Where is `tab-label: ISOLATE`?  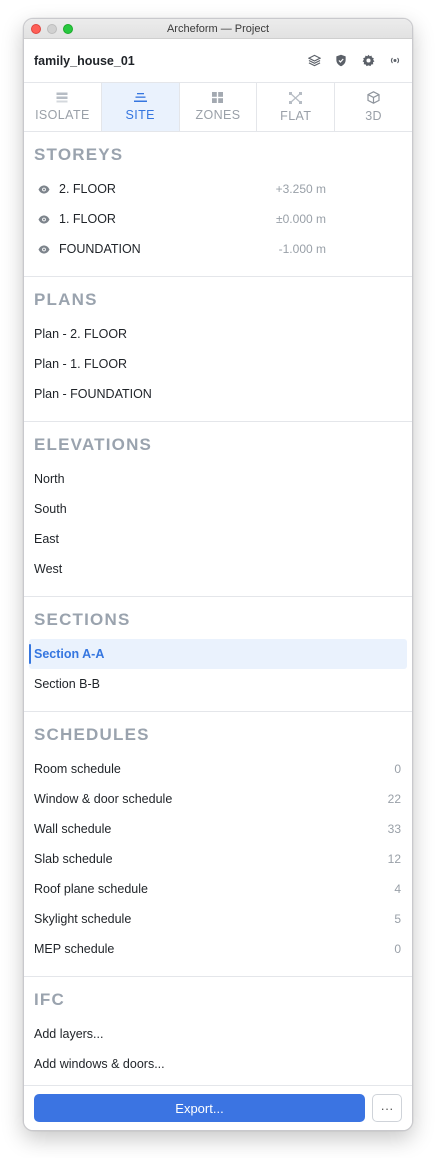 tab-label: ISOLATE is located at coordinates (62, 115).